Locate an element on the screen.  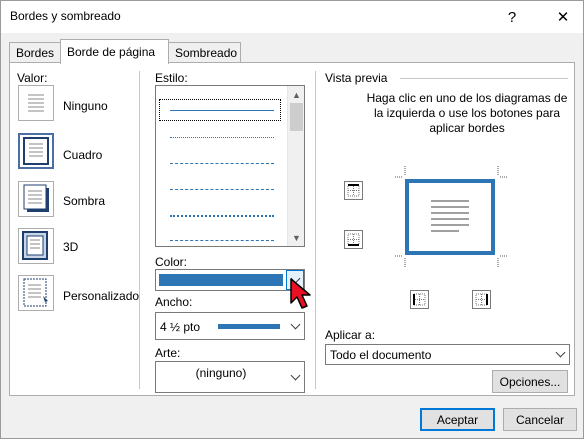
left-border-button is located at coordinates (419, 299).